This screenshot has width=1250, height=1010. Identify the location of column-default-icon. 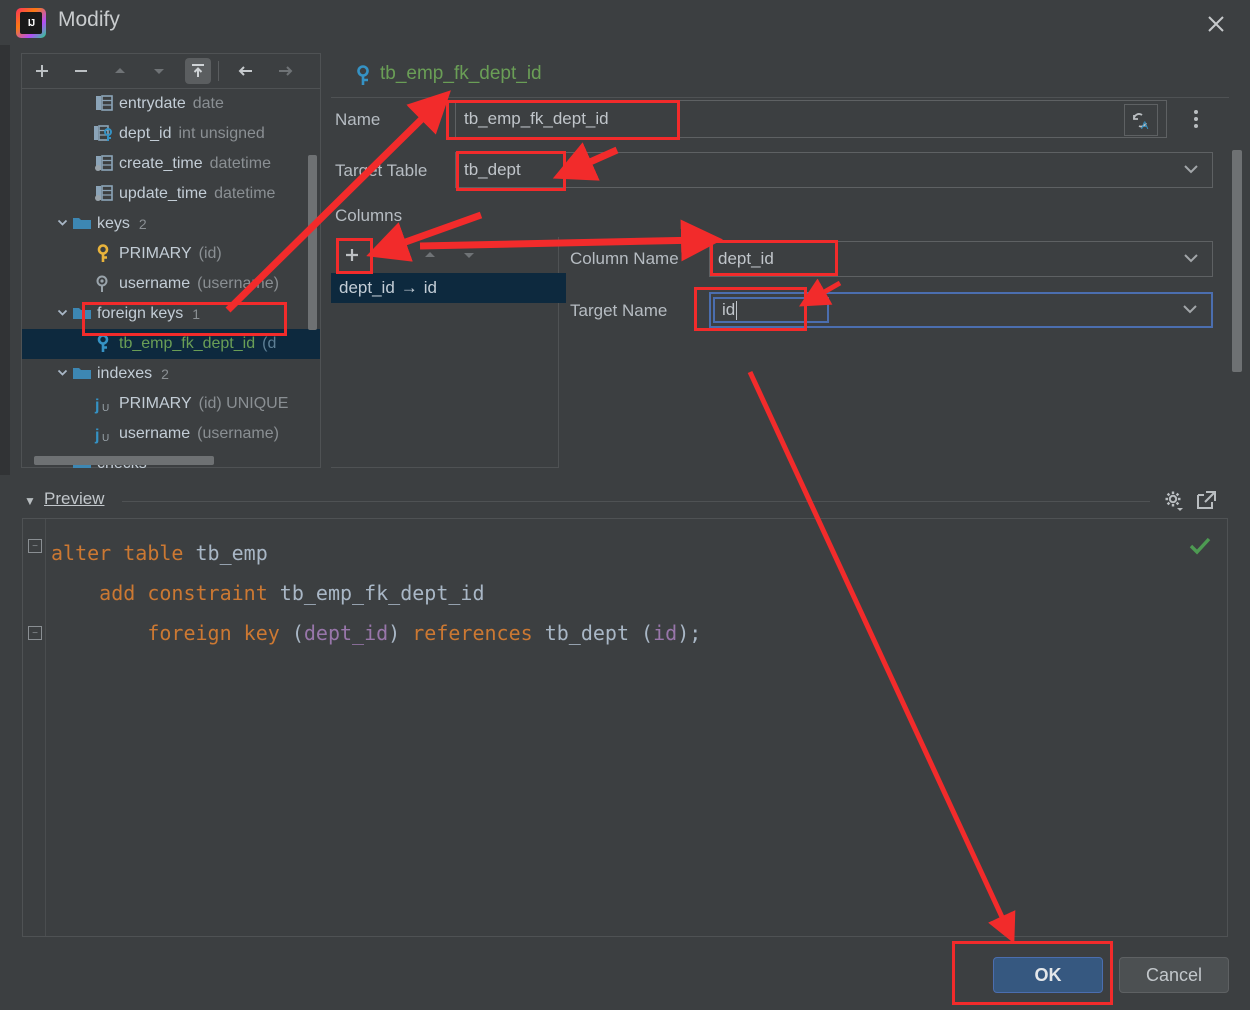
(104, 194).